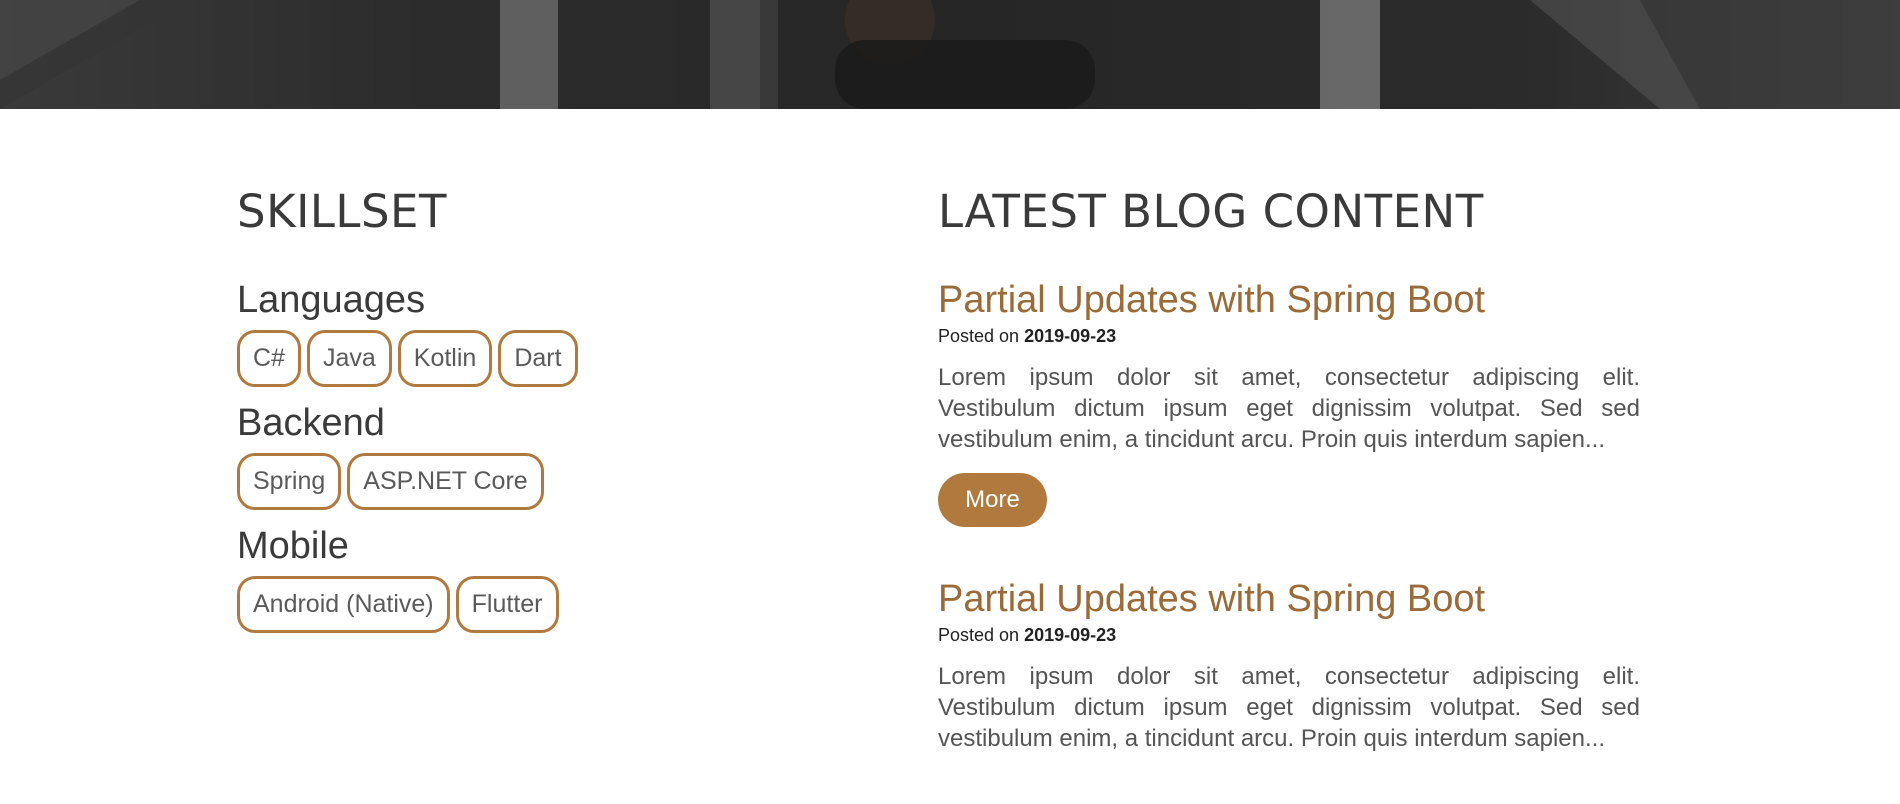  What do you see at coordinates (311, 423) in the screenshot?
I see `skill-group-title: Backend` at bounding box center [311, 423].